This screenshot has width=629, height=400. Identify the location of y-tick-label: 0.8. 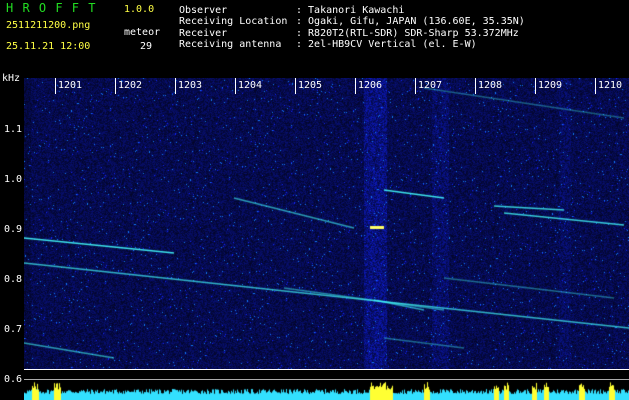
(12, 279).